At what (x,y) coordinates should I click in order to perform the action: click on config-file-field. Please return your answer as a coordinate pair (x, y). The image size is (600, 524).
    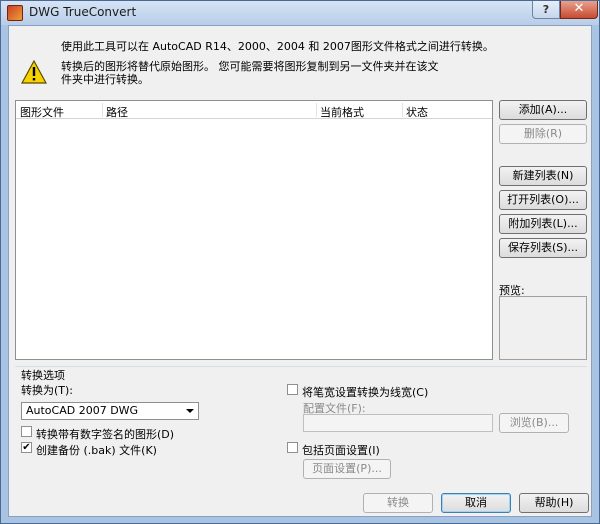
    Looking at the image, I should click on (398, 423).